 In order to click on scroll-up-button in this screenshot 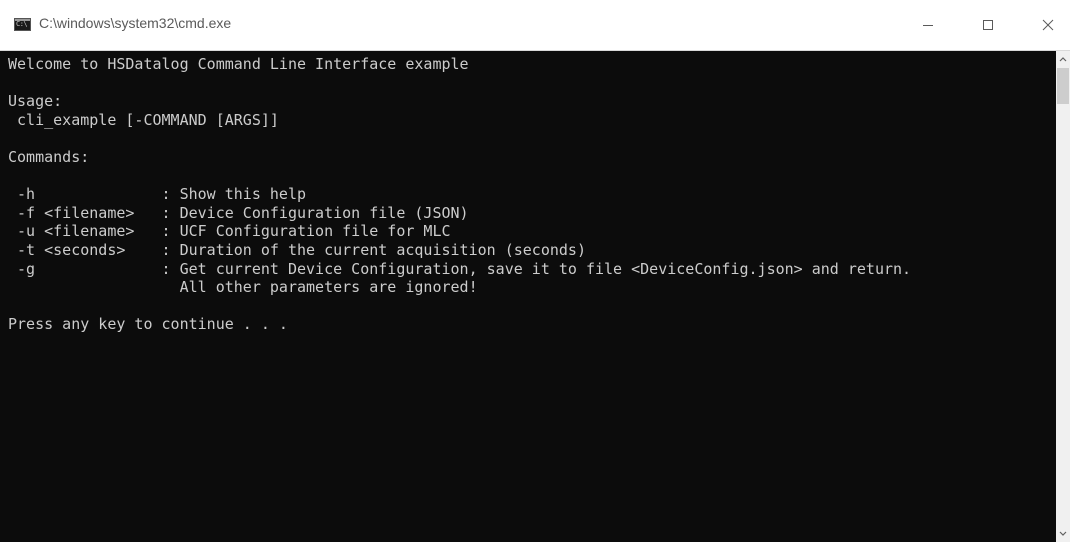, I will do `click(1063, 59)`.